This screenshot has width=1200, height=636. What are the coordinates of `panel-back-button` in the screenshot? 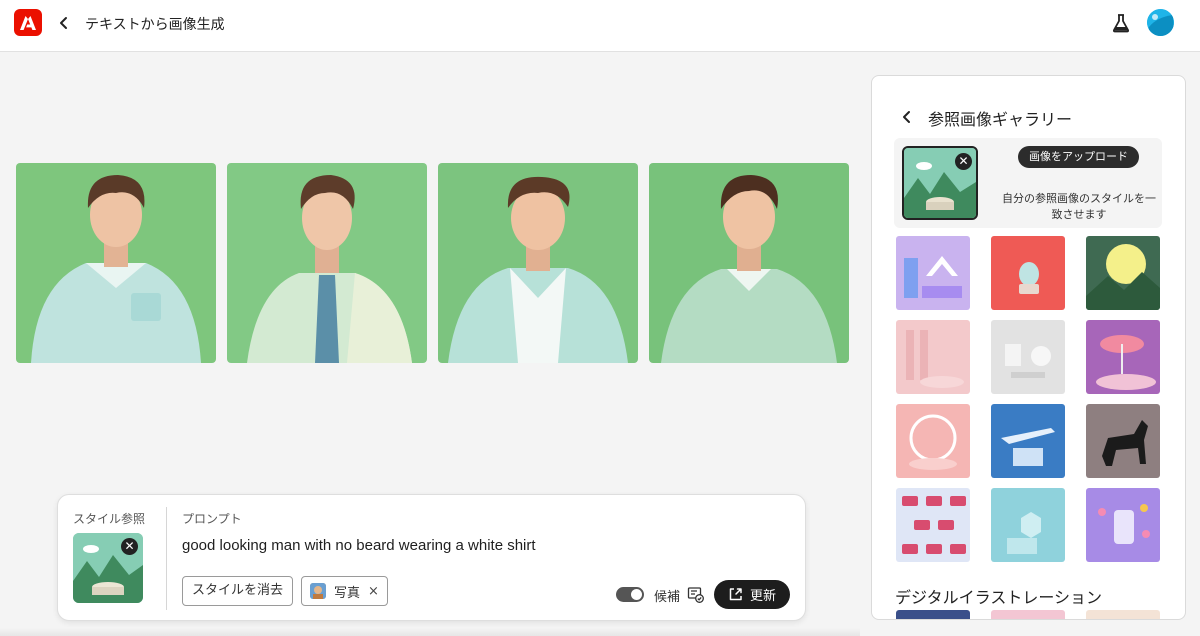 It's located at (909, 117).